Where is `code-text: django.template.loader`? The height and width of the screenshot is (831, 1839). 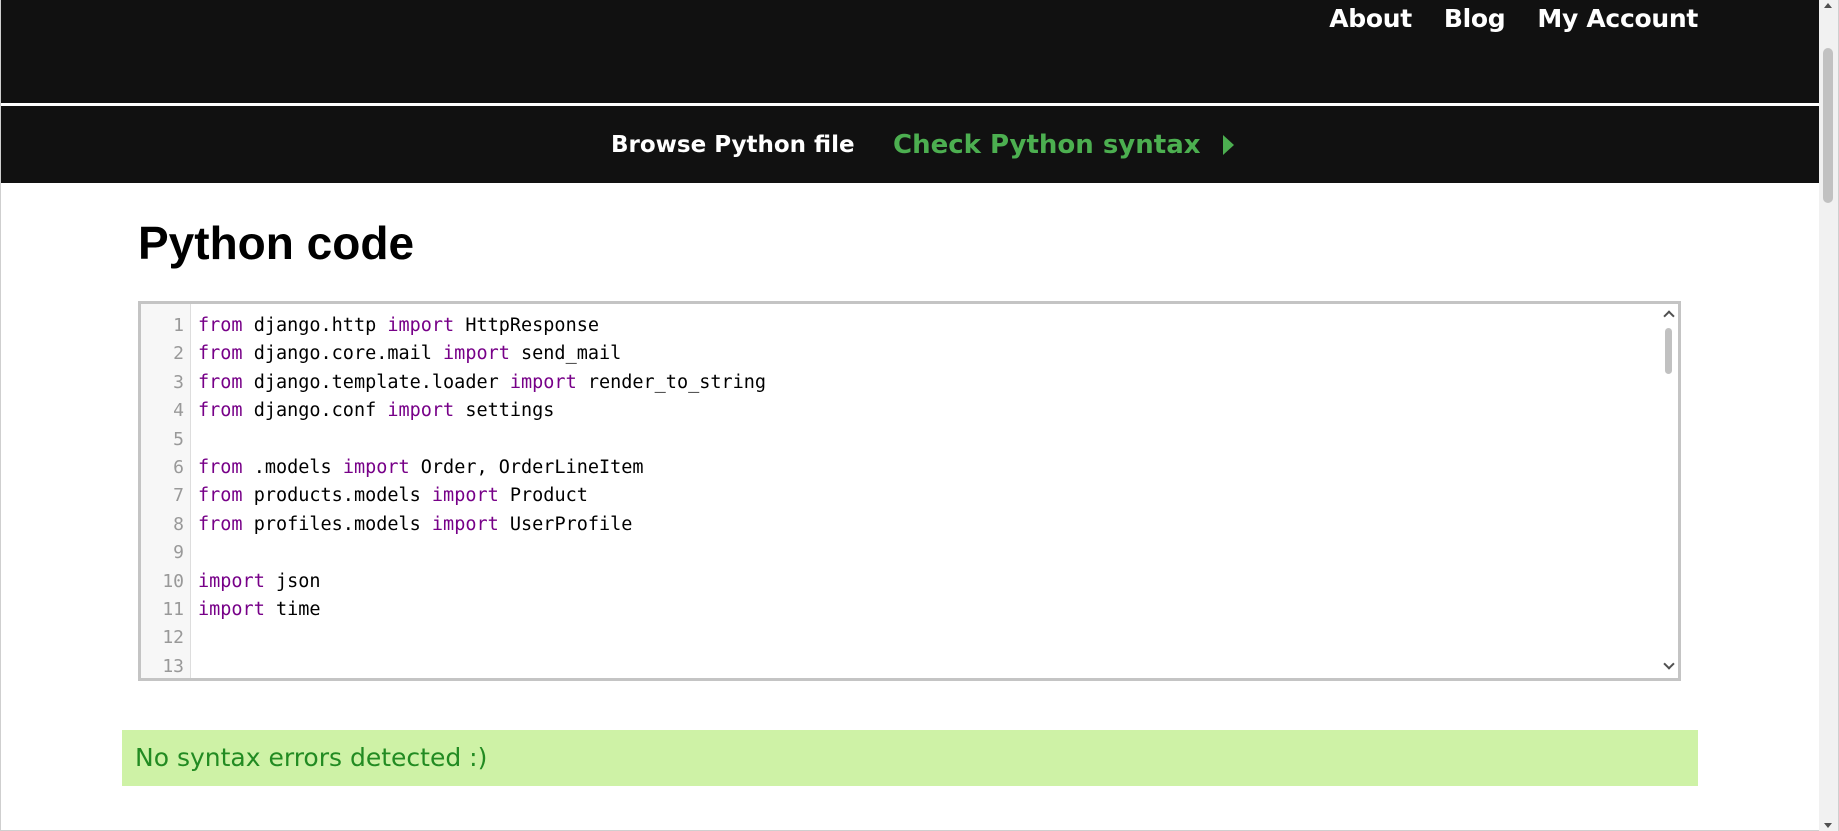
code-text: django.template.loader is located at coordinates (376, 382).